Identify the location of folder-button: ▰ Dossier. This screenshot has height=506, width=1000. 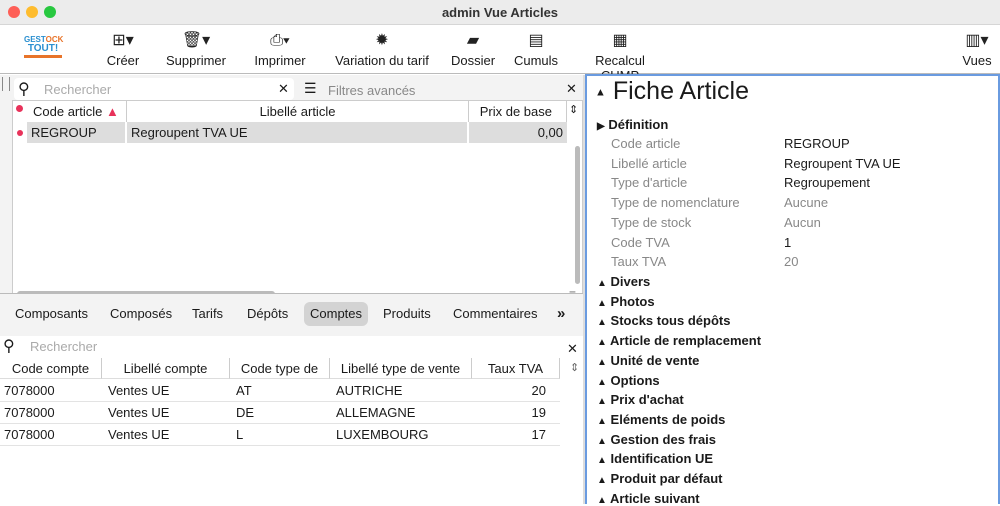
(473, 49).